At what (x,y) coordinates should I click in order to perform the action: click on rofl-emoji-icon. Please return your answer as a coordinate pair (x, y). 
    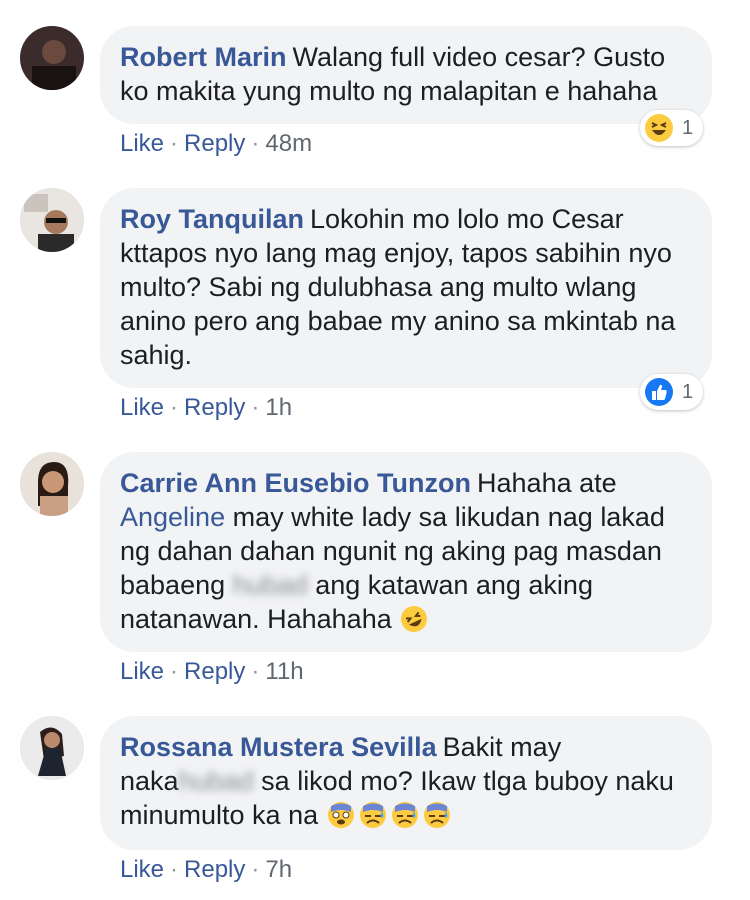
    Looking at the image, I should click on (414, 619).